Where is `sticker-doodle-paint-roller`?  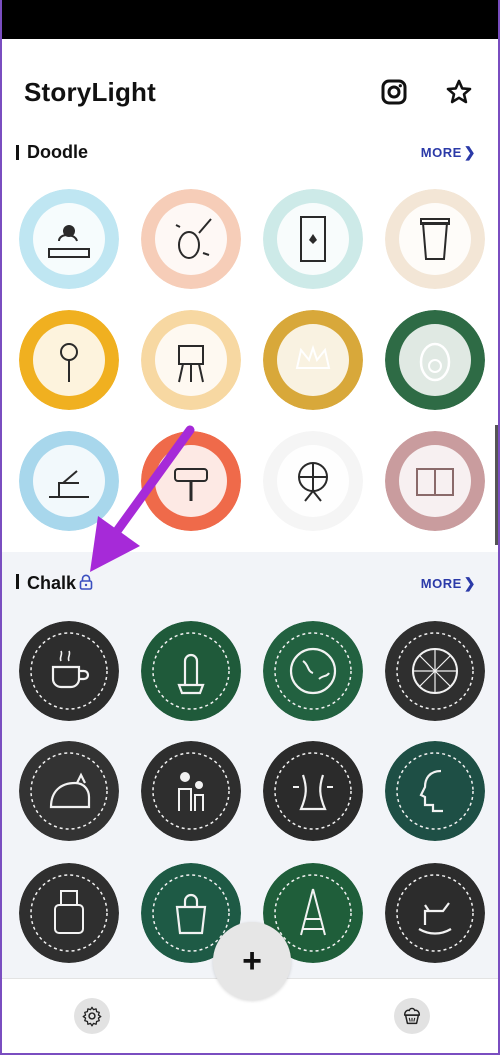
sticker-doodle-paint-roller is located at coordinates (191, 481).